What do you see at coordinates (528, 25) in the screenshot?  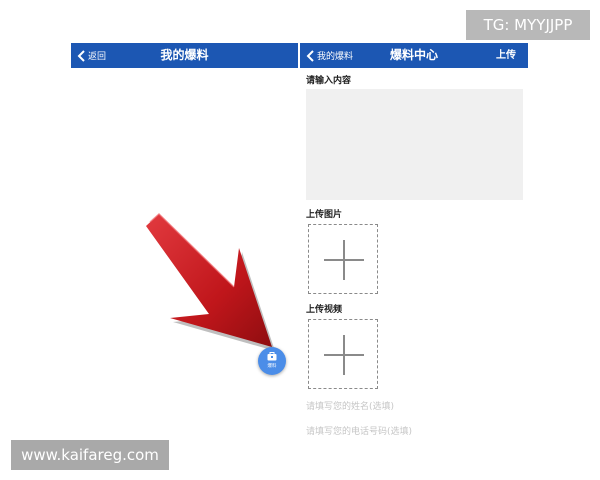 I see `tg-watermark: TG: MYYJJPP` at bounding box center [528, 25].